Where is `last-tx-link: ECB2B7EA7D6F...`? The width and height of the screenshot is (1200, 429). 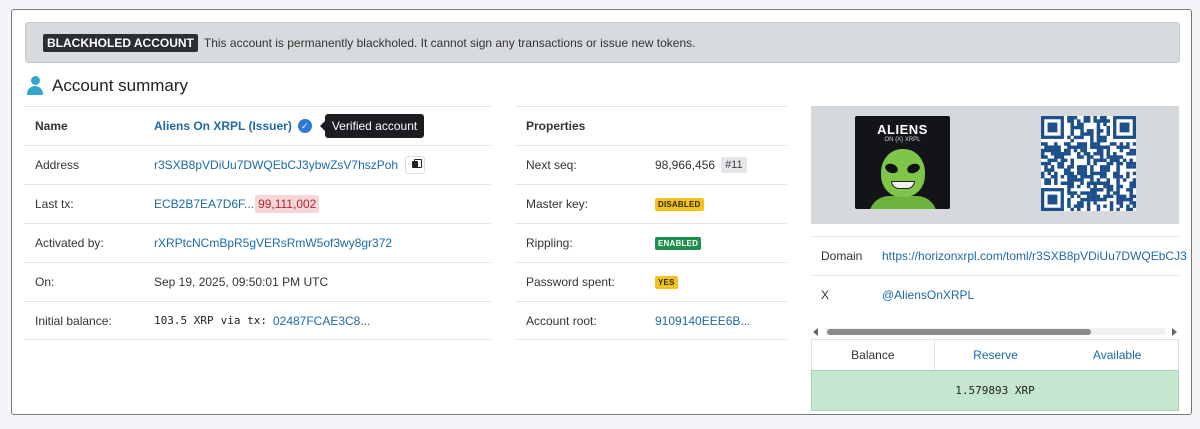
last-tx-link: ECB2B7EA7D6F... is located at coordinates (204, 204).